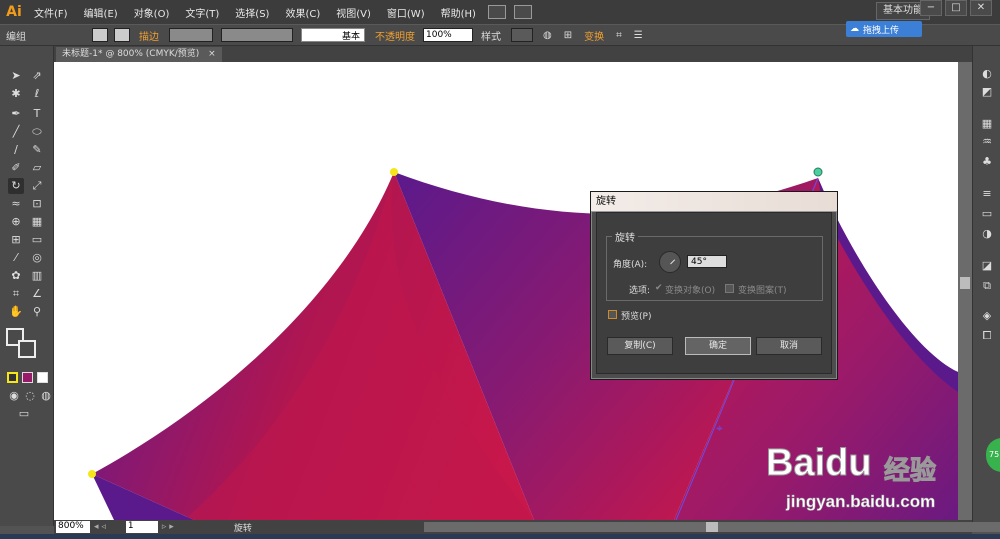 Image resolution: width=1000 pixels, height=539 pixels. I want to click on minimize-button: −, so click(931, 8).